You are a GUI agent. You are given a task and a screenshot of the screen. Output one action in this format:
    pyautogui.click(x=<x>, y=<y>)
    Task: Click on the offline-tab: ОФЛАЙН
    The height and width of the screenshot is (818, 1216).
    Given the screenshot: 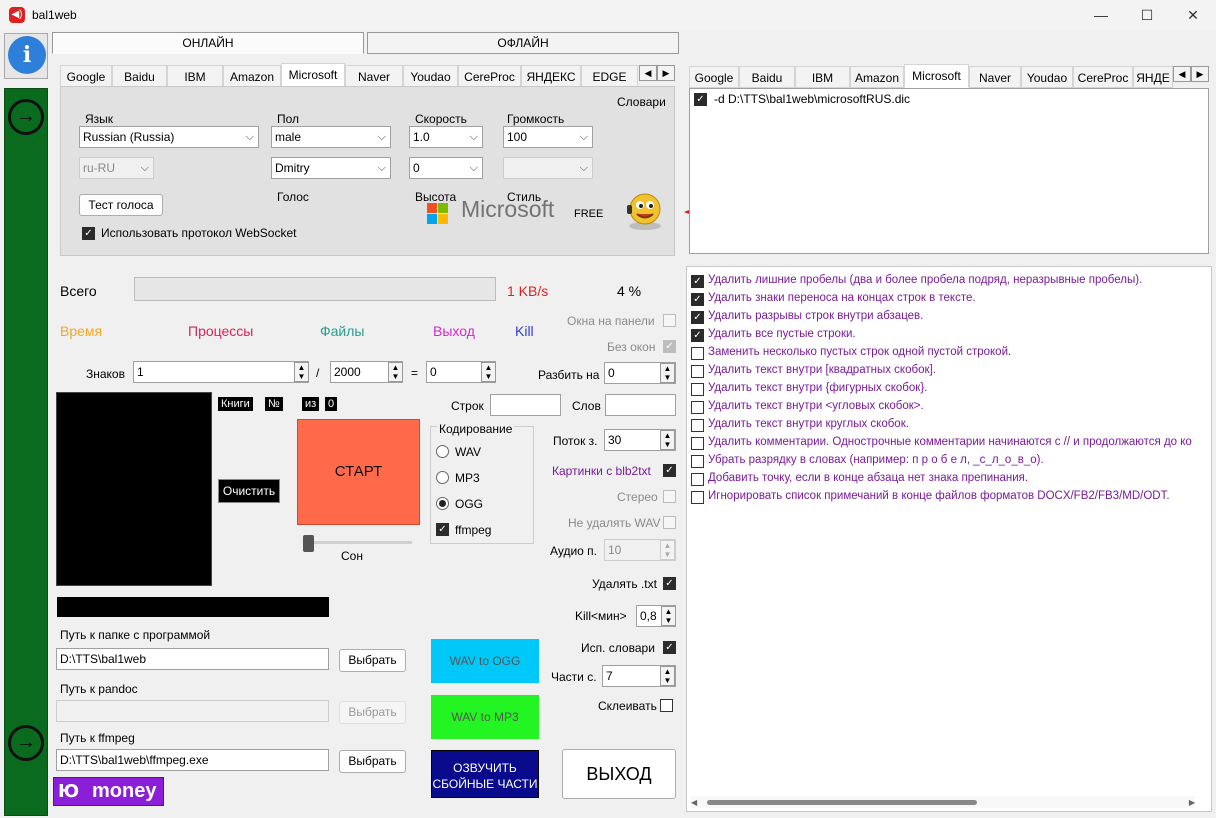 What is the action you would take?
    pyautogui.click(x=523, y=43)
    